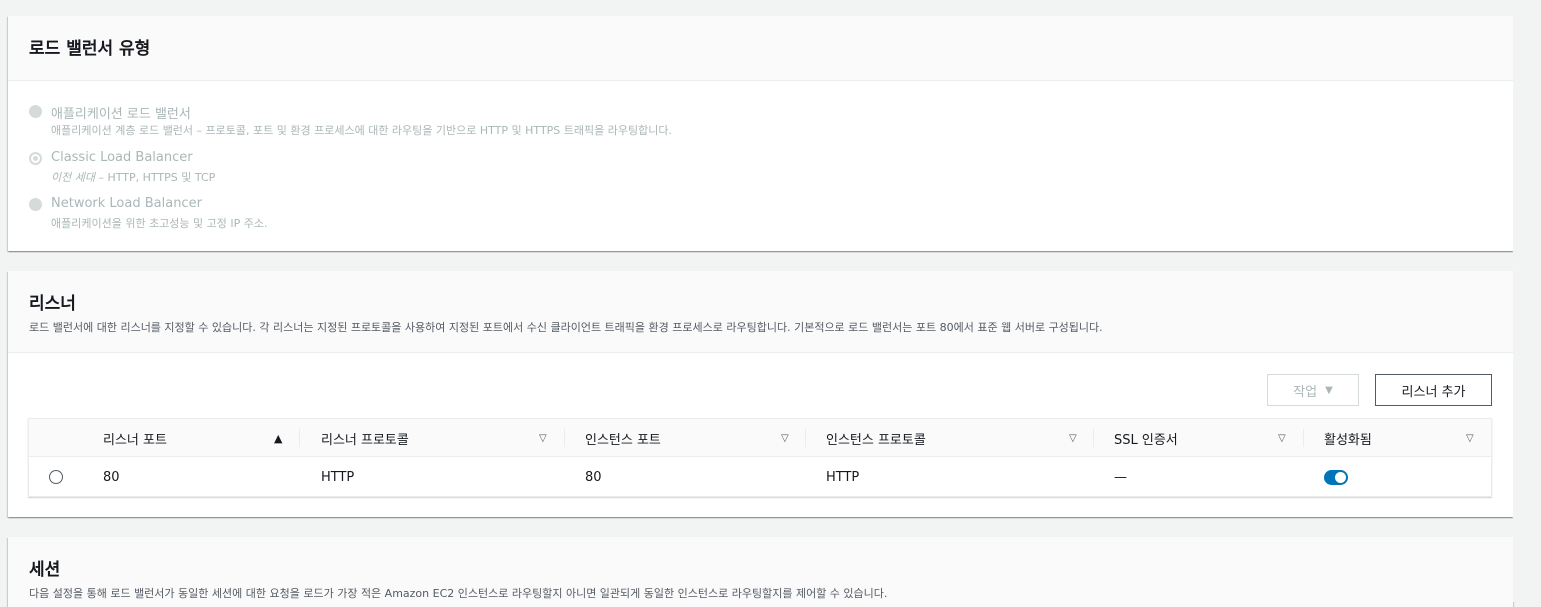 The width and height of the screenshot is (1541, 607). Describe the element at coordinates (365, 440) in the screenshot. I see `column-label: 리스너 프로토콜` at that location.